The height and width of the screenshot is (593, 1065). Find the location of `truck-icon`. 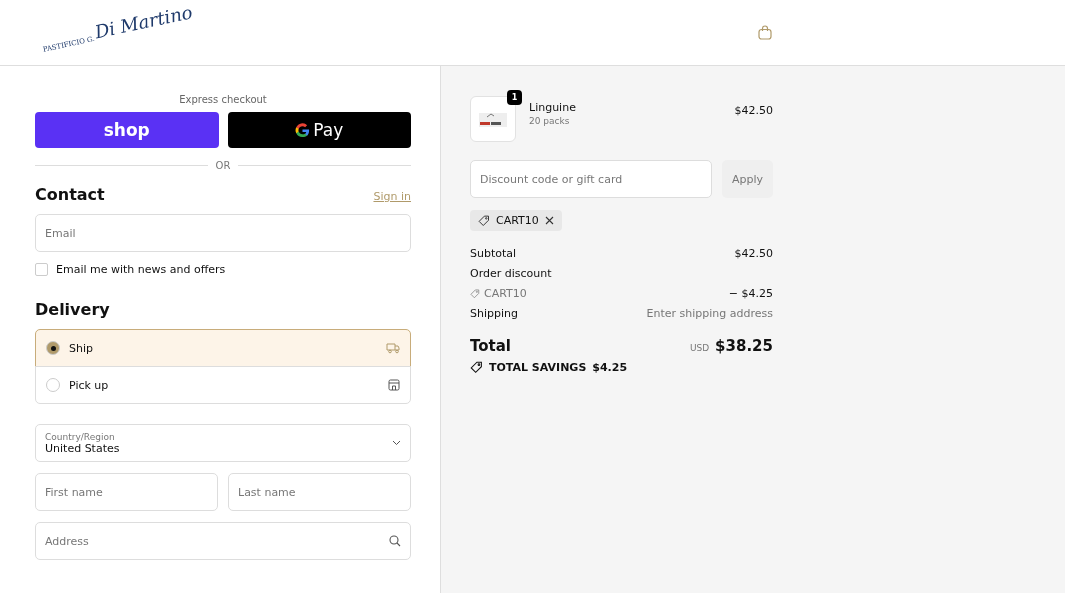

truck-icon is located at coordinates (393, 348).